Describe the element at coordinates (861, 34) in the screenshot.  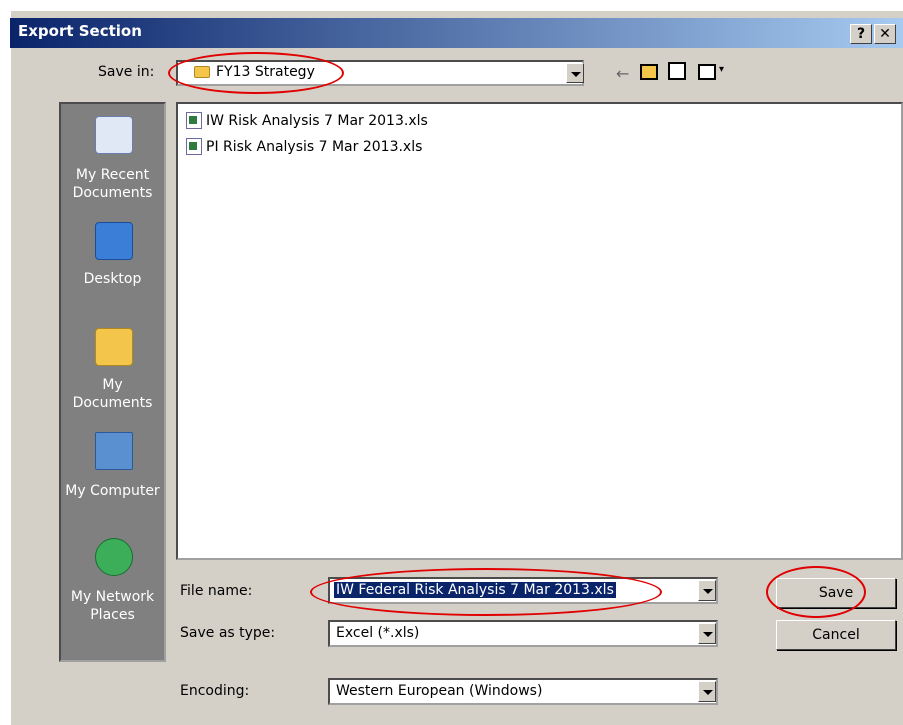
I see `help-button: ?` at that location.